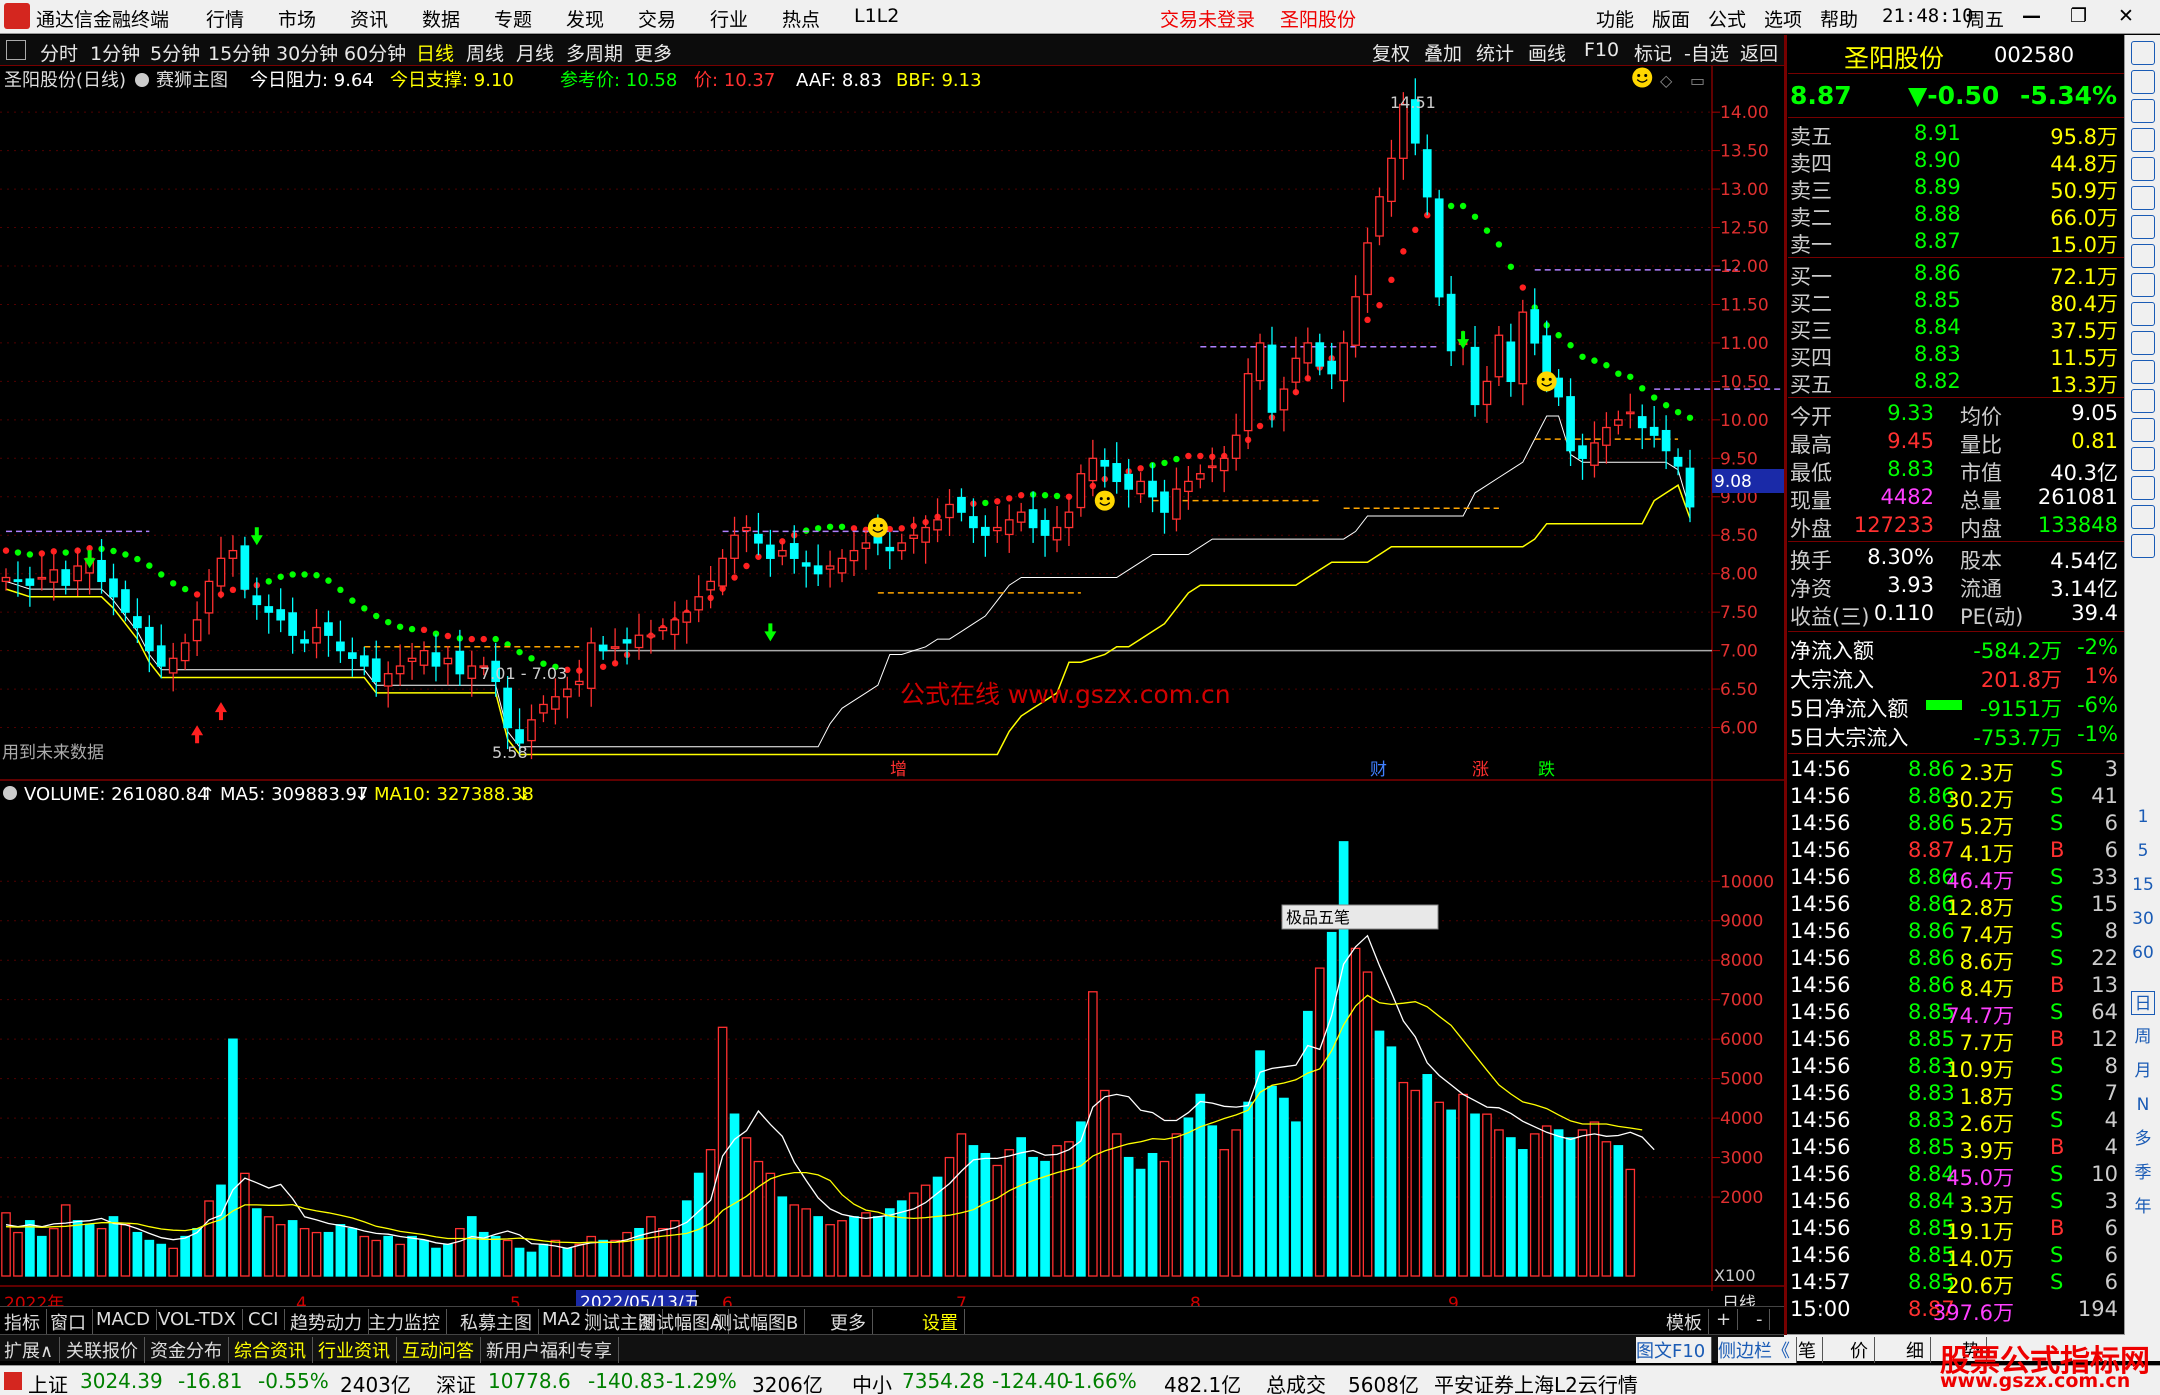  Describe the element at coordinates (105, 1350) in the screenshot. I see `extension-tab-1: 关联报价` at that location.